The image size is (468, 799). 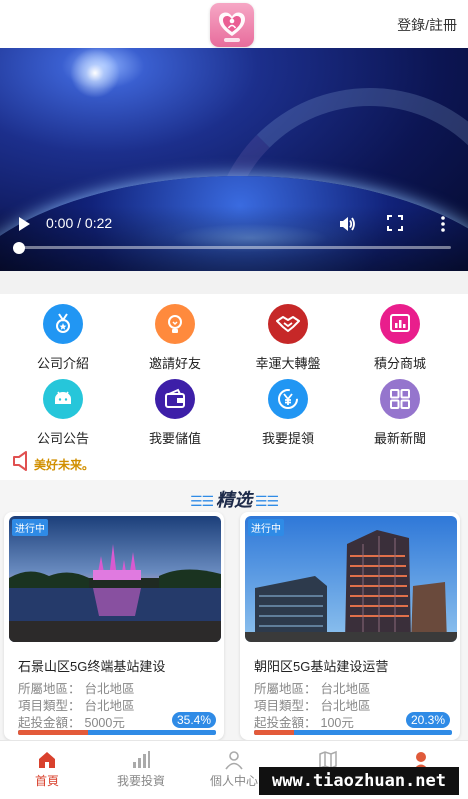 I want to click on site-watermark: www.tiaozhuan.net, so click(x=359, y=781).